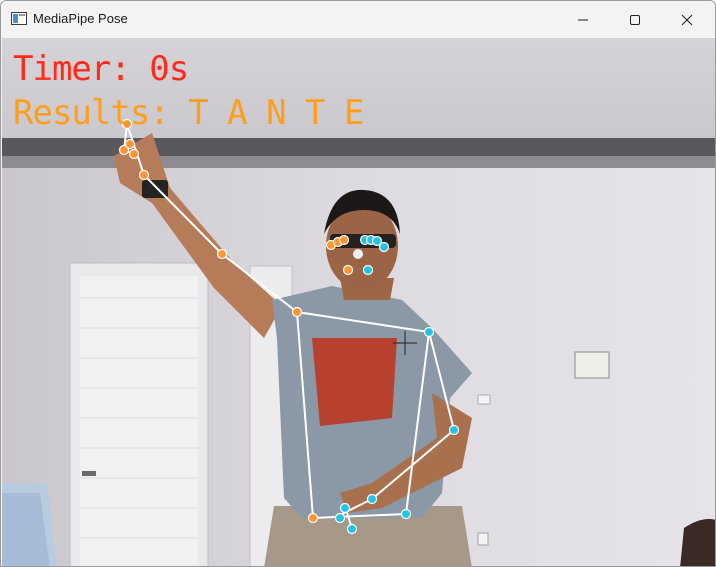 This screenshot has height=567, width=716. I want to click on maximize-button, so click(635, 19).